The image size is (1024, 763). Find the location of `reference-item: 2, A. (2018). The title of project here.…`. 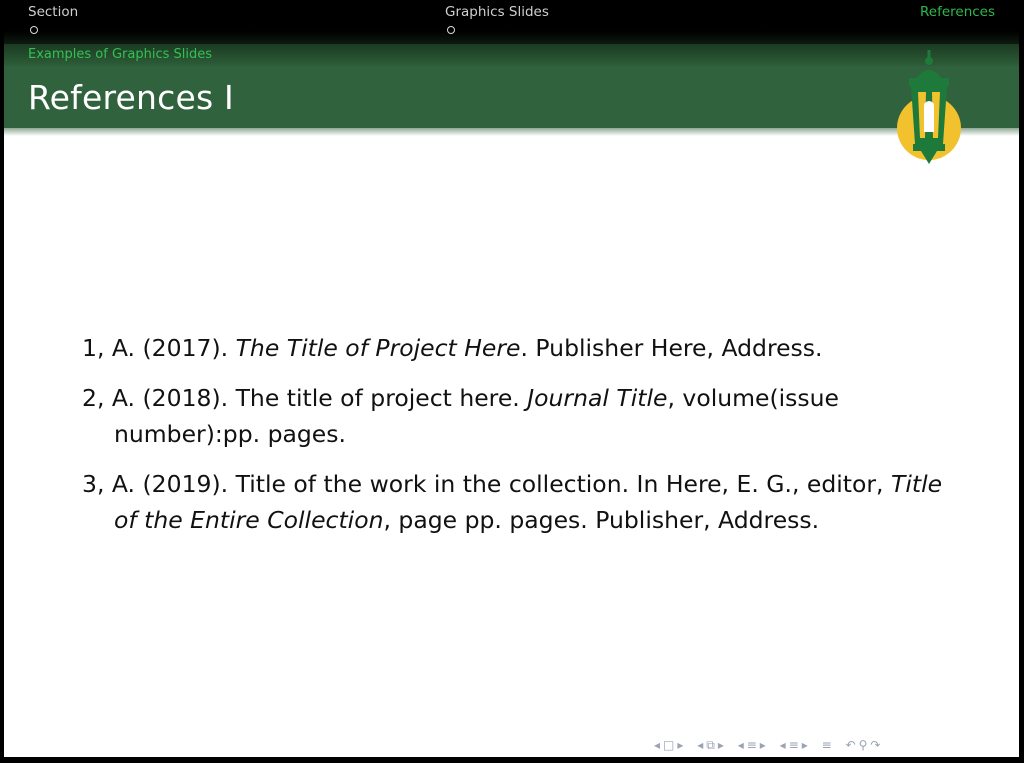

reference-item: 2, A. (2018). The title of project here.… is located at coordinates (517, 416).